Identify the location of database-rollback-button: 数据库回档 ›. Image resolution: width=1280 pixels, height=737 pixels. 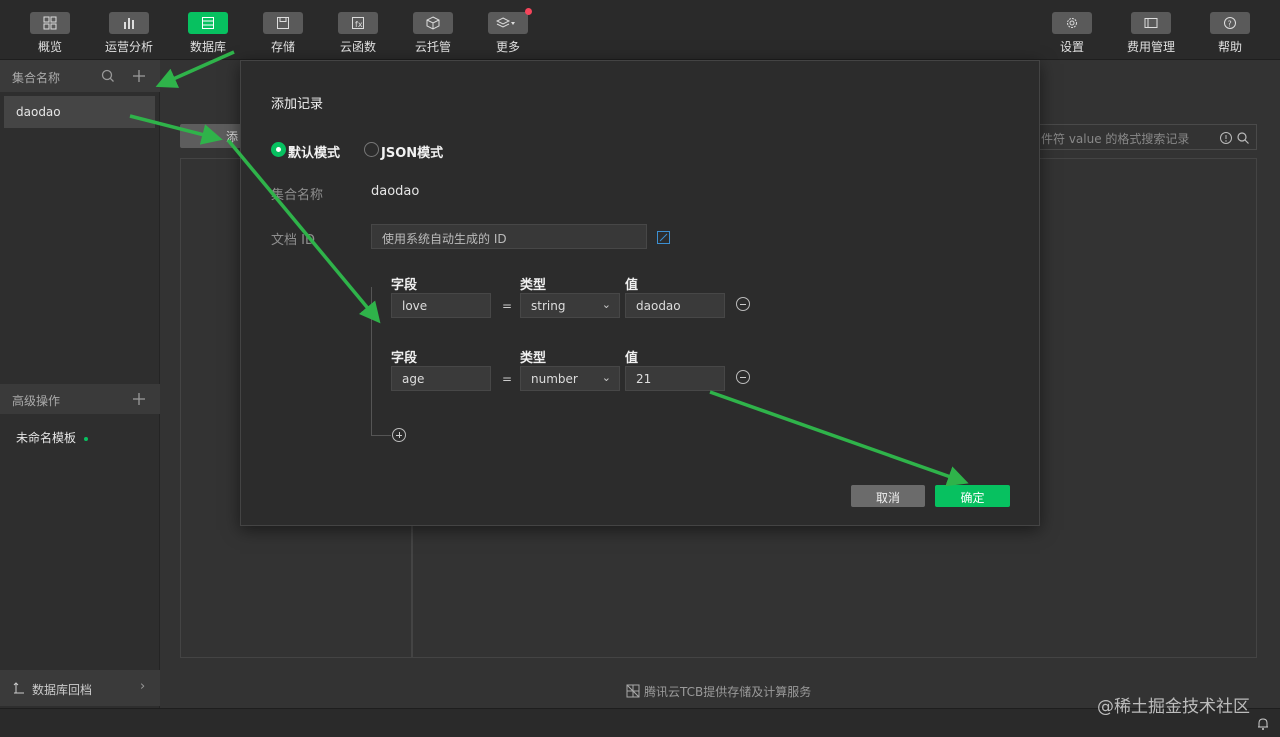
(80, 688).